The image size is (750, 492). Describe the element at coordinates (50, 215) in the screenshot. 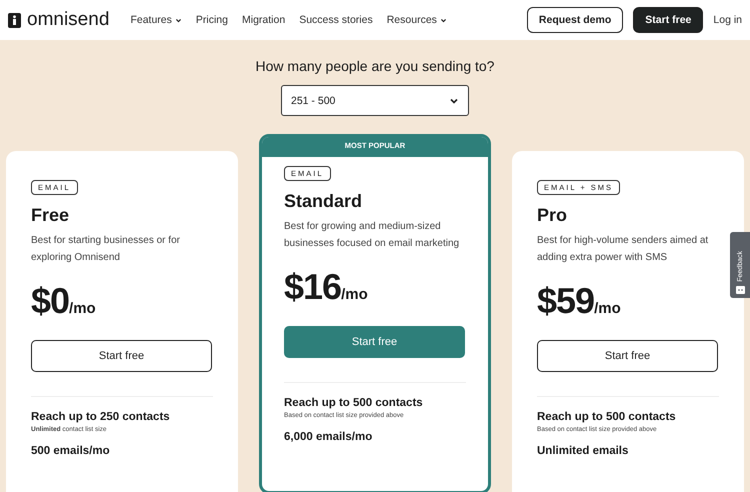

I see `plan-name: Free` at that location.